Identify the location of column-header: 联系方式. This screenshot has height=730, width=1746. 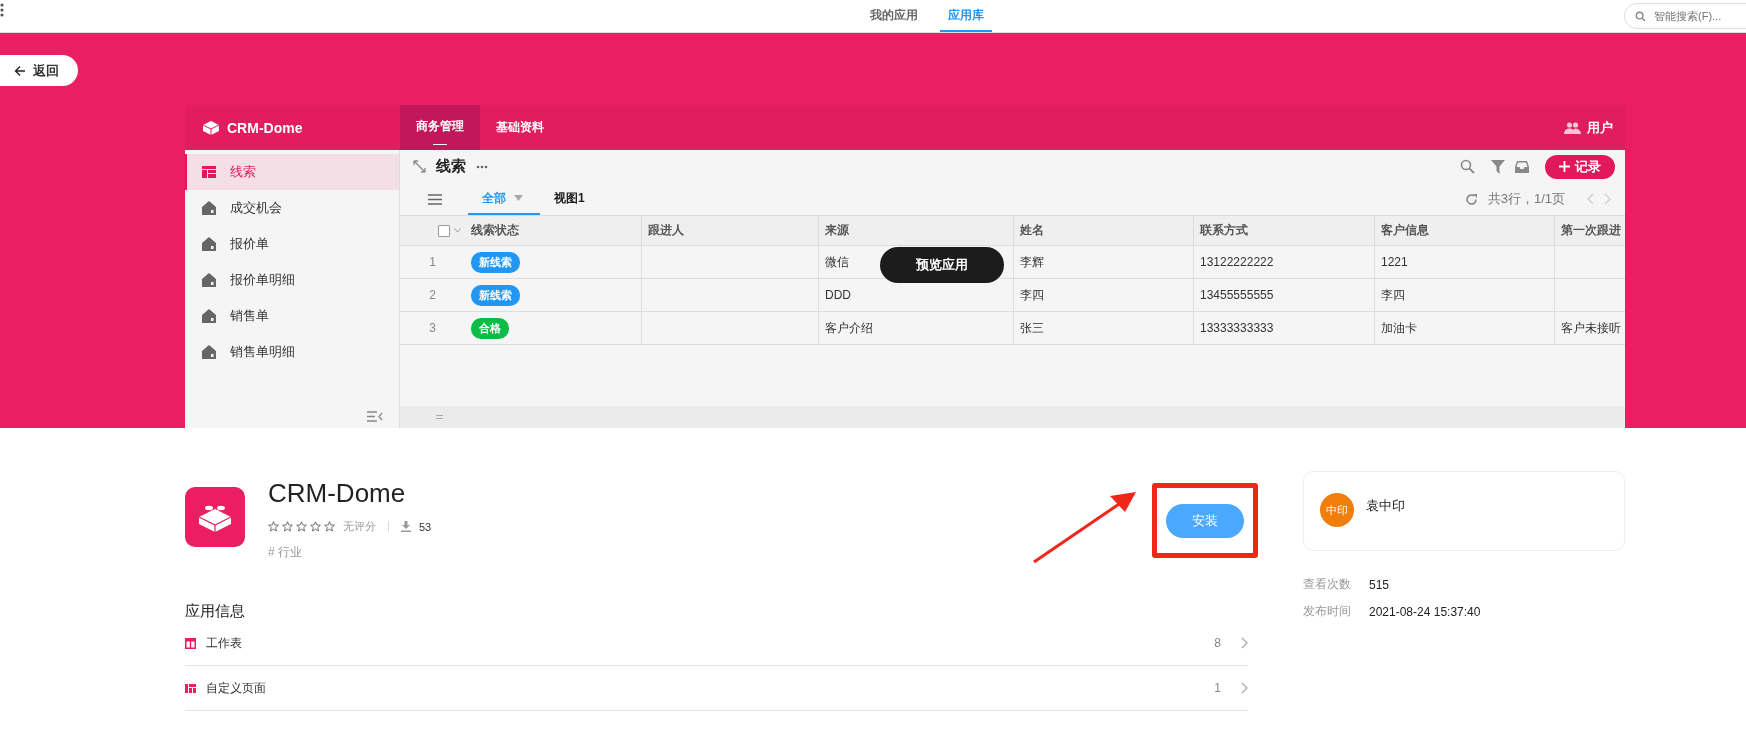
(1224, 230).